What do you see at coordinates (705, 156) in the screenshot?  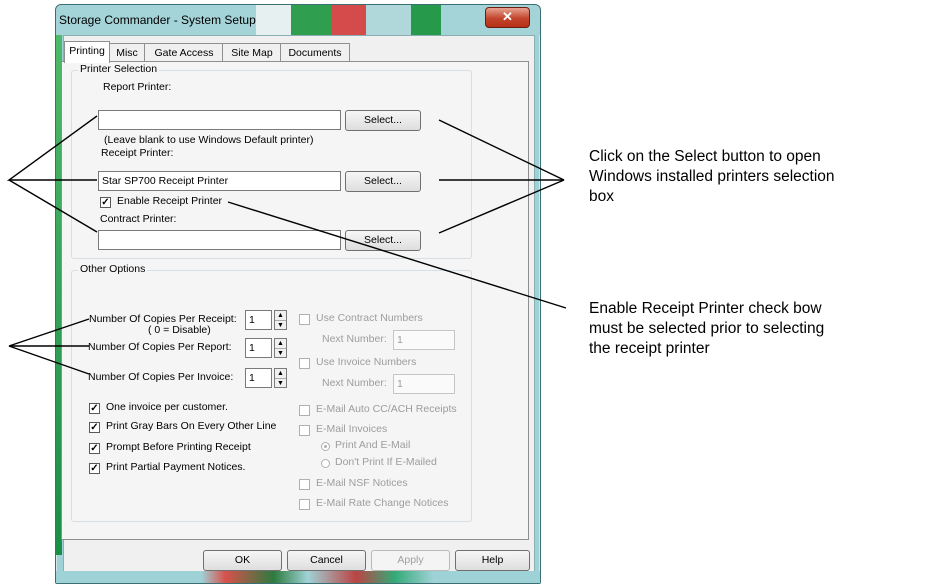 I see `select-annotation-line1: Click on the Select button to open` at bounding box center [705, 156].